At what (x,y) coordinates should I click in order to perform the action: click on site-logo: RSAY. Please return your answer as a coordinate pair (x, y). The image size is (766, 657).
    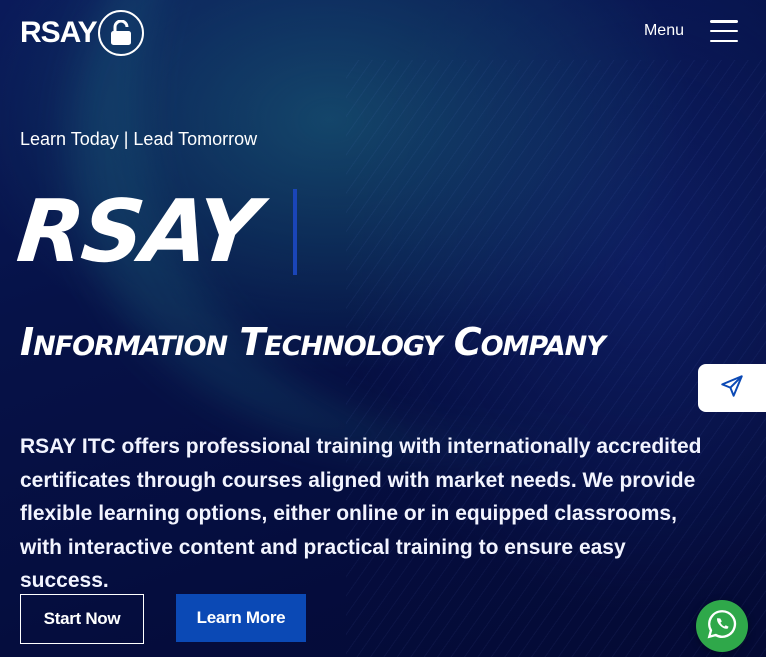
    Looking at the image, I should click on (82, 33).